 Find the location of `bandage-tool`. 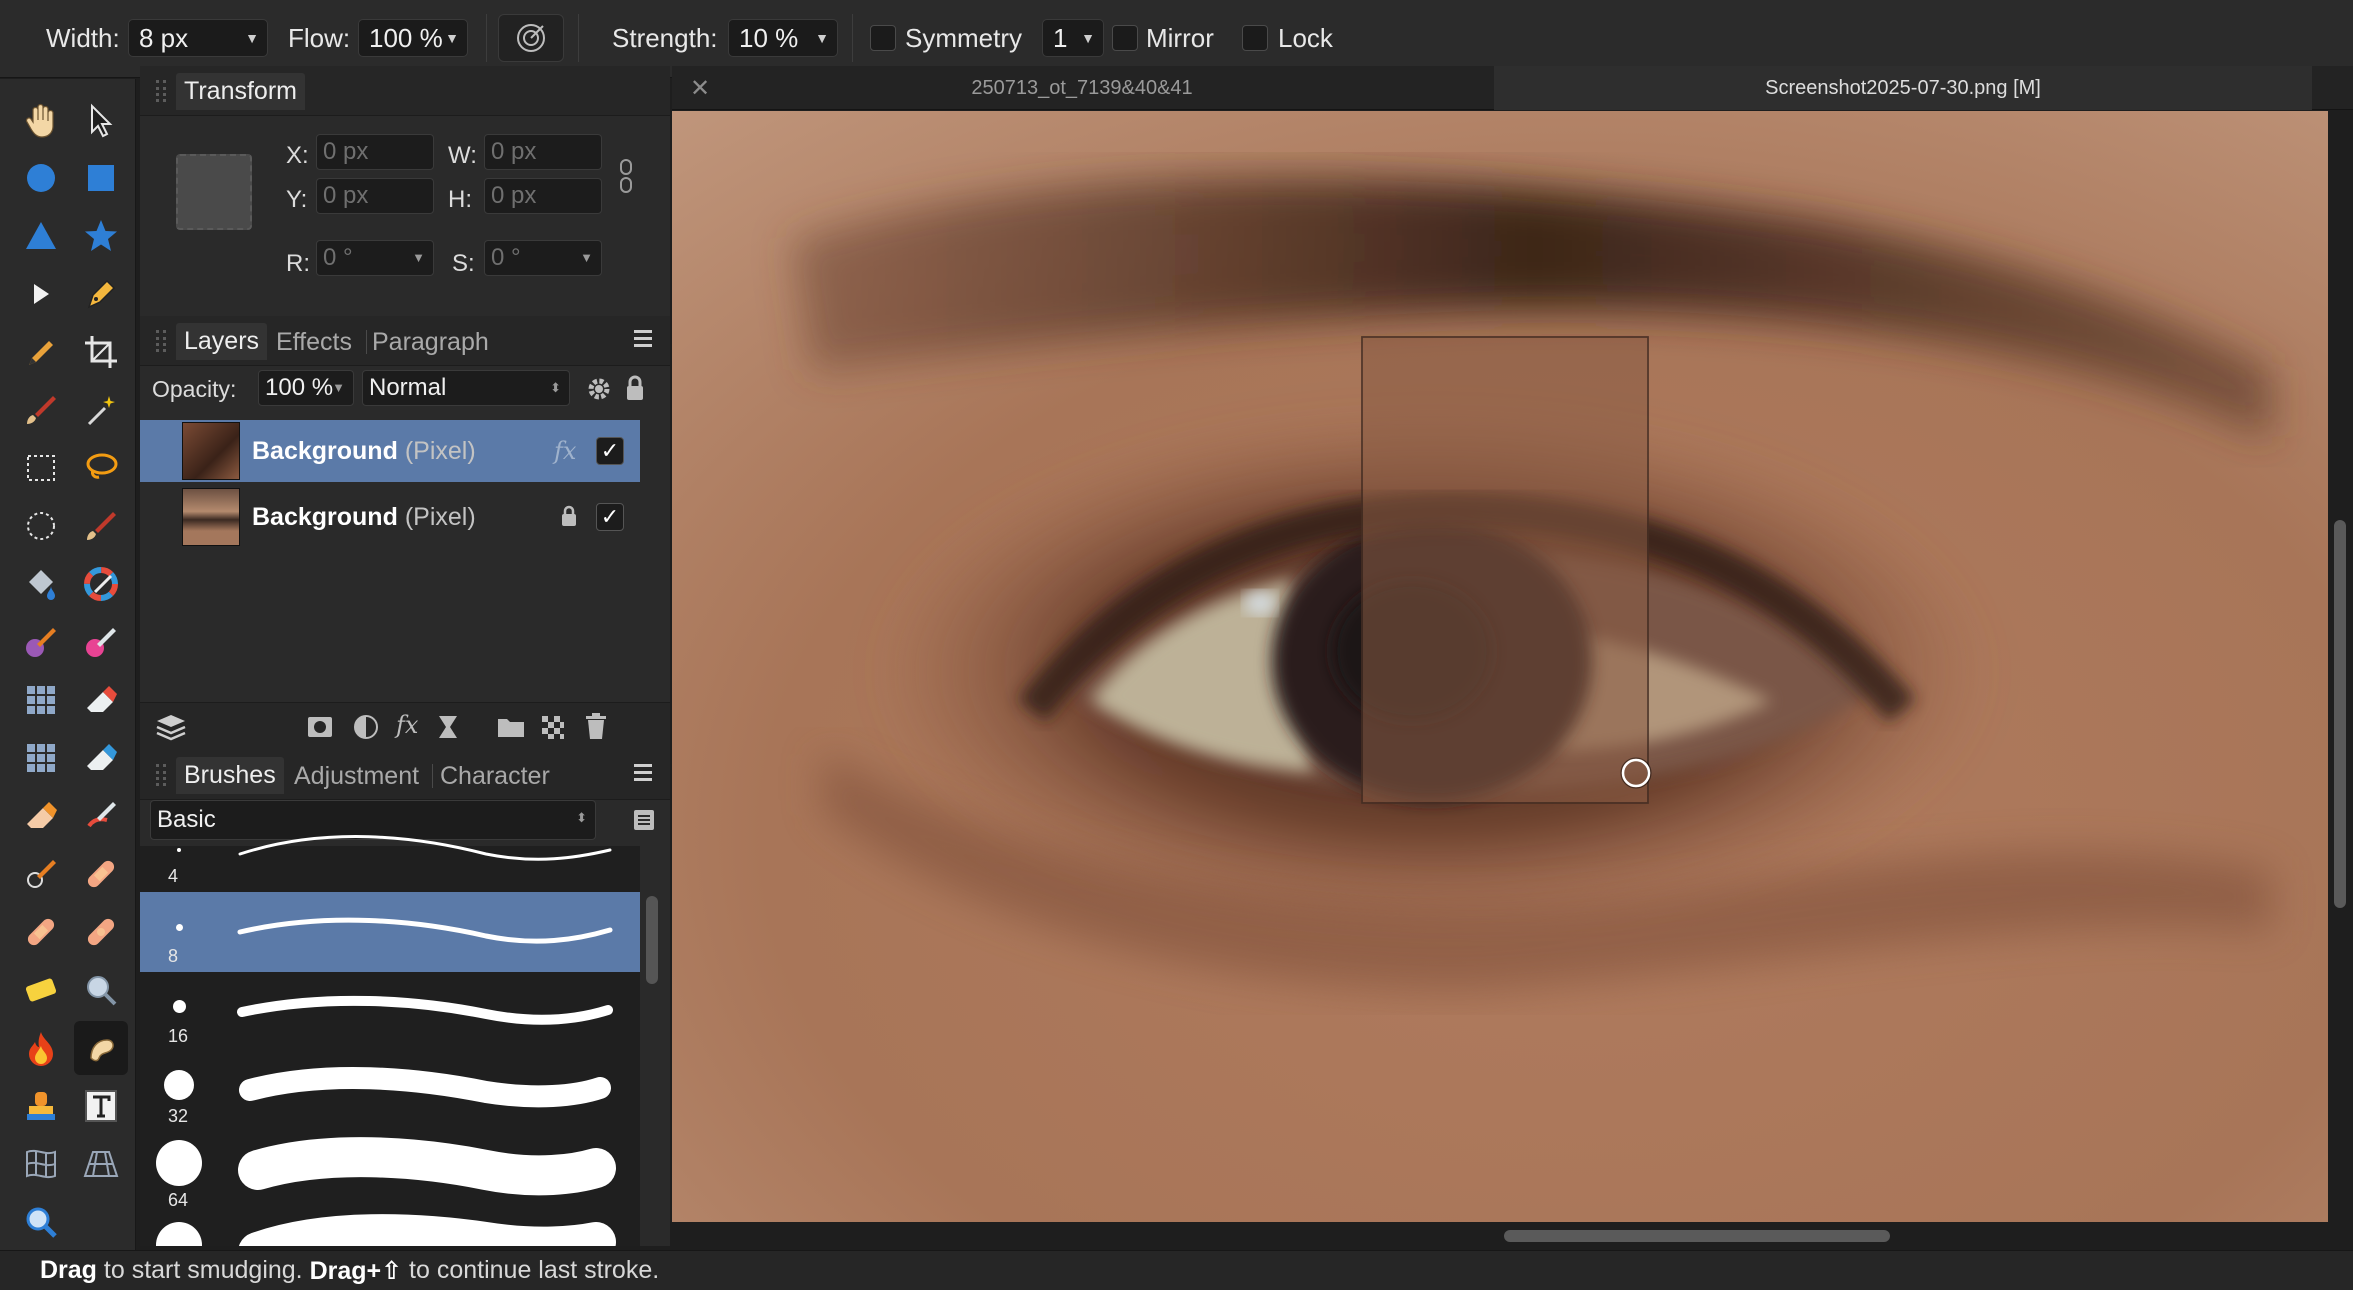

bandage-tool is located at coordinates (101, 874).